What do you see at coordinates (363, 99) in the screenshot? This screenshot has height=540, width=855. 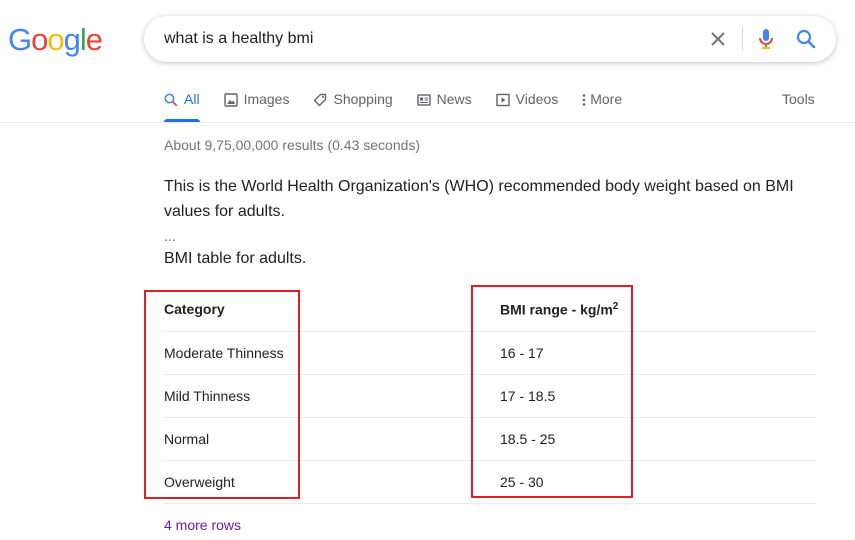 I see `tab-label: Shopping` at bounding box center [363, 99].